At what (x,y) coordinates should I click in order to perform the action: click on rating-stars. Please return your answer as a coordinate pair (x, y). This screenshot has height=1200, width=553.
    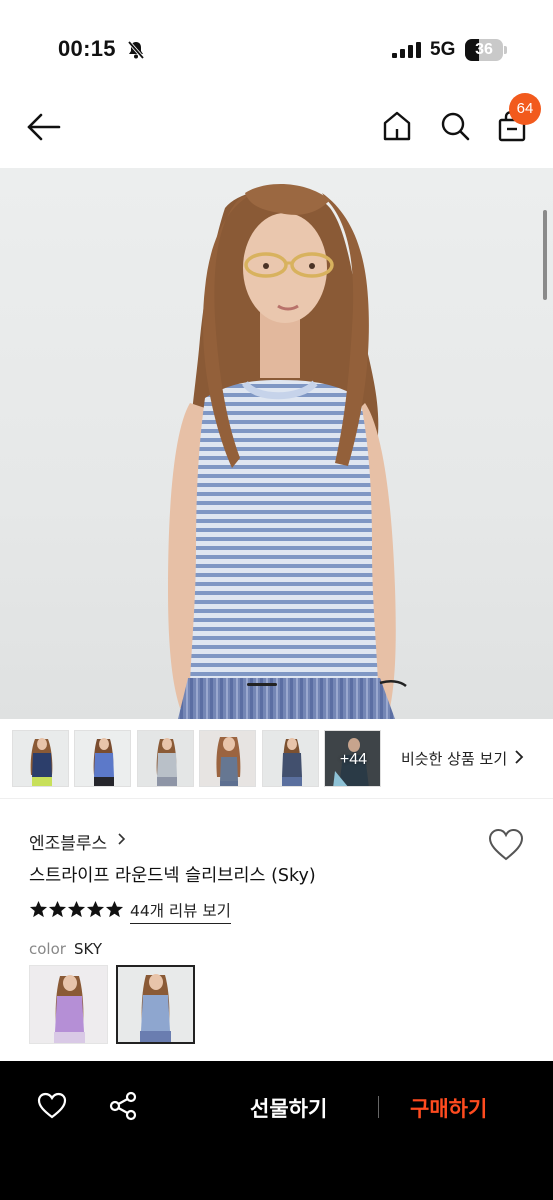
    Looking at the image, I should click on (76, 910).